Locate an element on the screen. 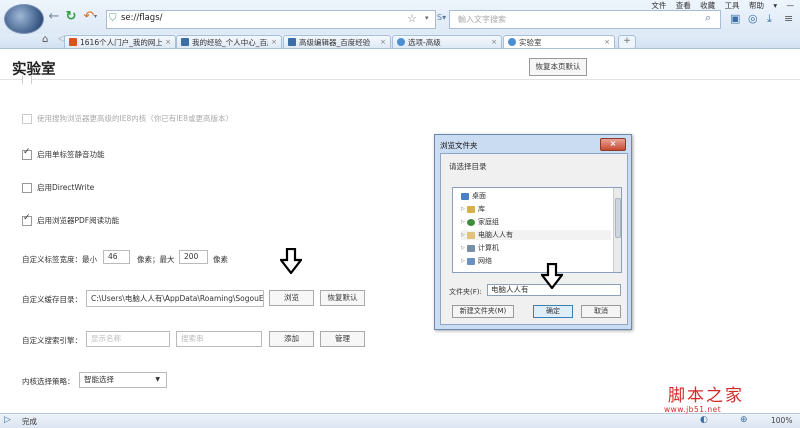 The height and width of the screenshot is (428, 800). search-placeholder: 輸入文字搜索 is located at coordinates (482, 19).